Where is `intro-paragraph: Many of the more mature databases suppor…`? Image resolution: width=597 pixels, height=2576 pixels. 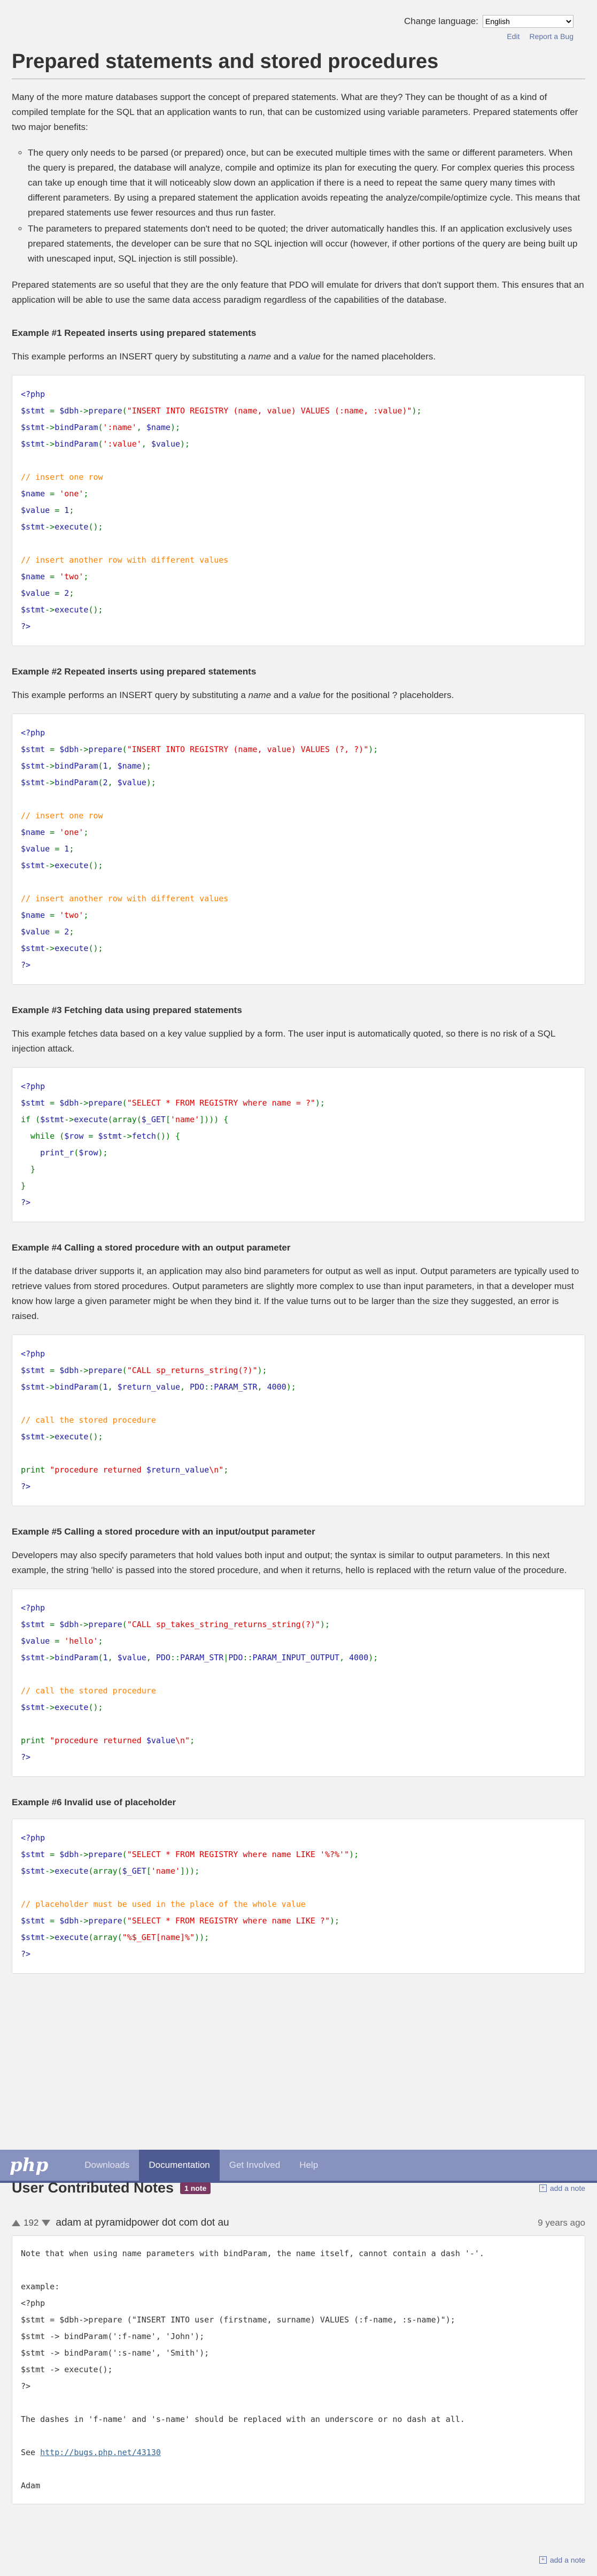 intro-paragraph: Many of the more mature databases suppor… is located at coordinates (295, 112).